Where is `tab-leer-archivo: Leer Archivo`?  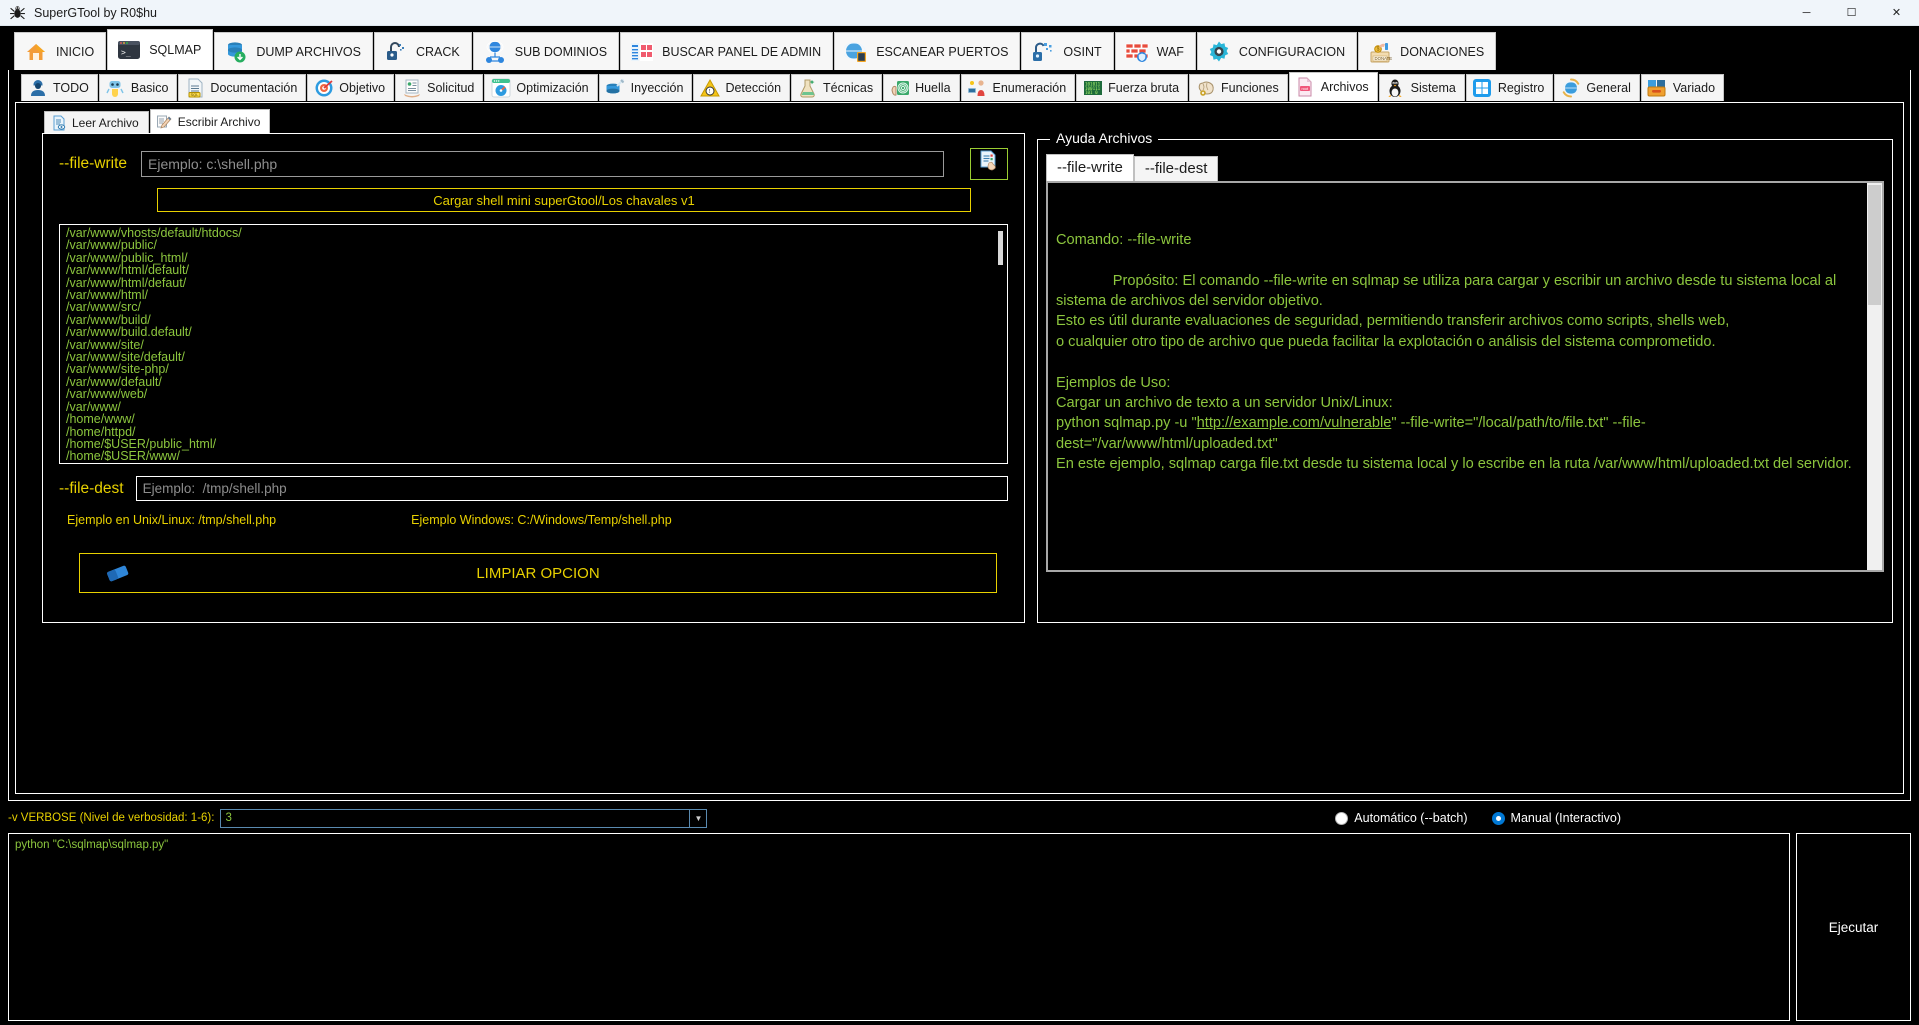
tab-leer-archivo: Leer Archivo is located at coordinates (96, 122).